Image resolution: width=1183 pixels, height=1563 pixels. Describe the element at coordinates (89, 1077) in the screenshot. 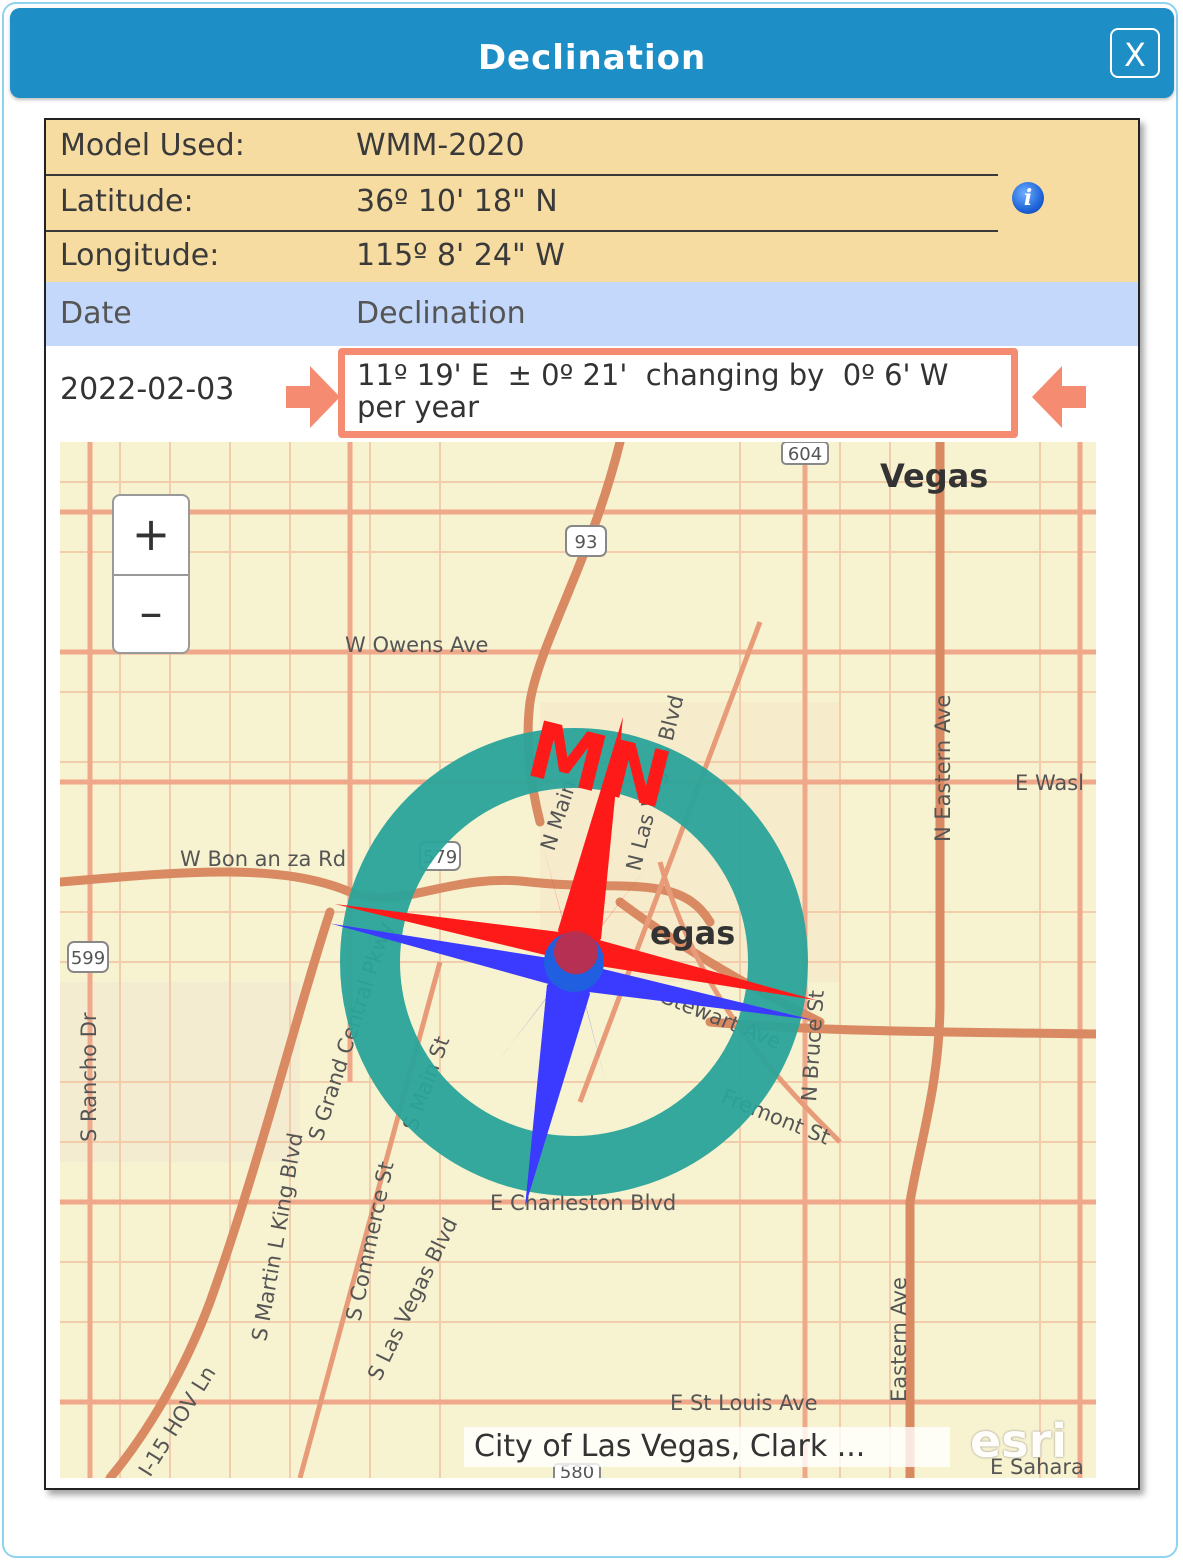

I see `map-label-rancho: S Rancho Dr` at that location.